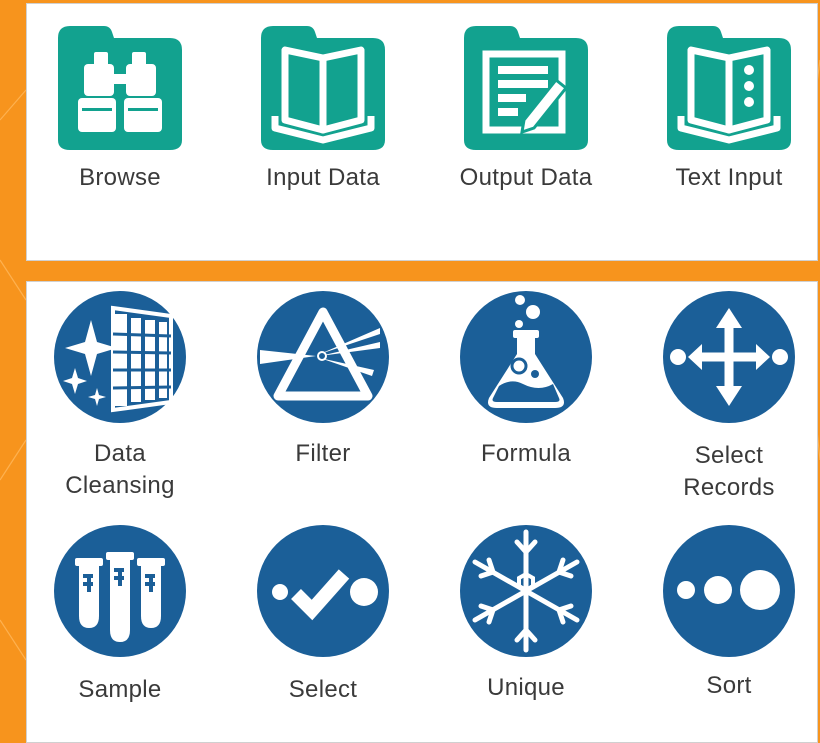 This screenshot has width=820, height=743. What do you see at coordinates (120, 357) in the screenshot?
I see `sparkle-grid-icon` at bounding box center [120, 357].